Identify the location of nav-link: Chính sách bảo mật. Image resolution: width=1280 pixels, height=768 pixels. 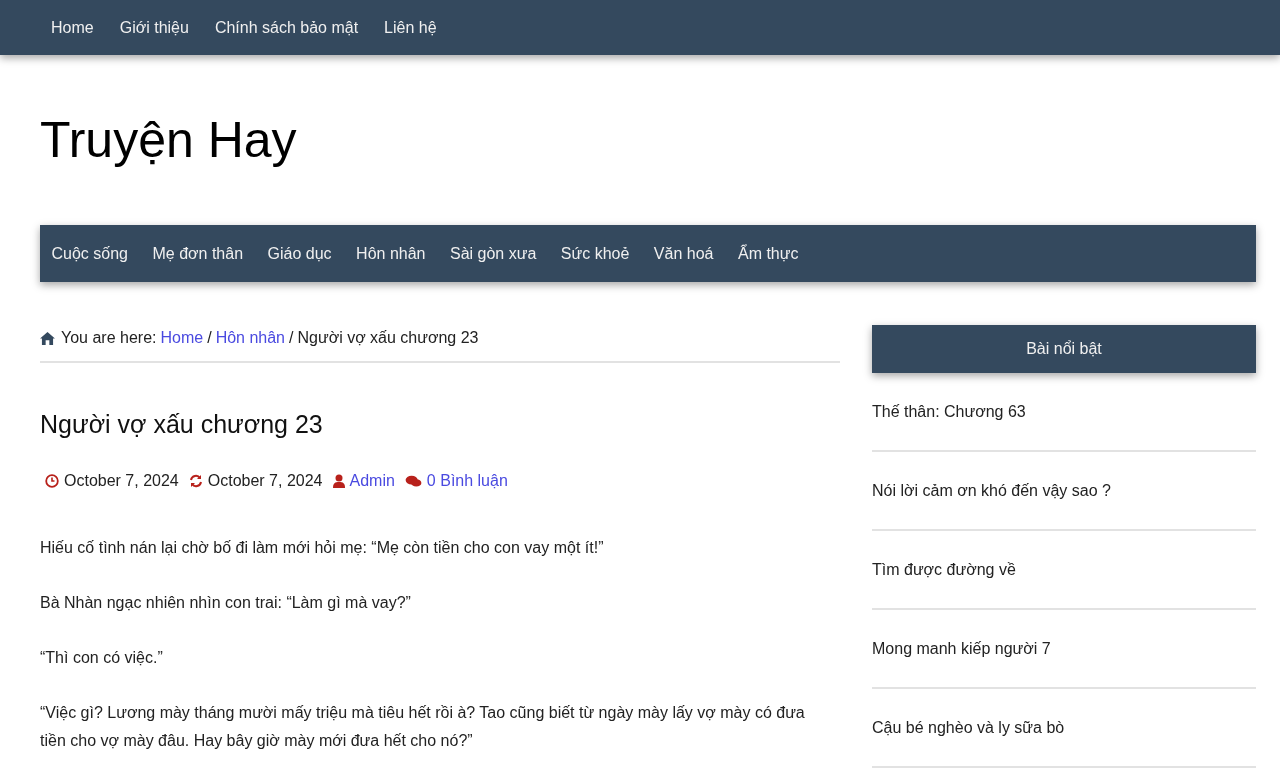
(286, 27).